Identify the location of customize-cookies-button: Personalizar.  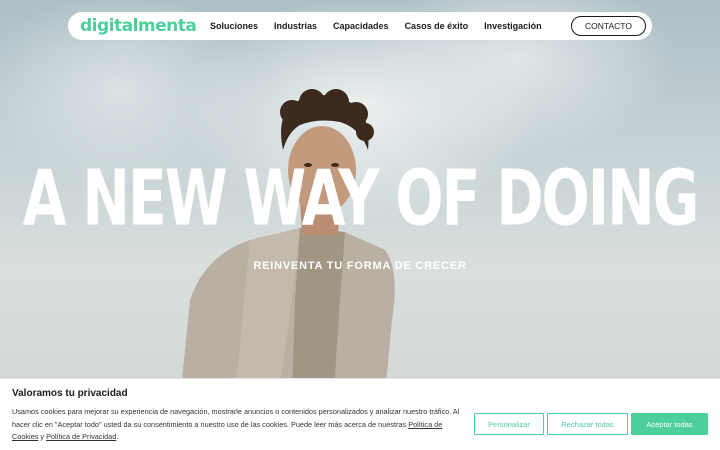
(509, 424).